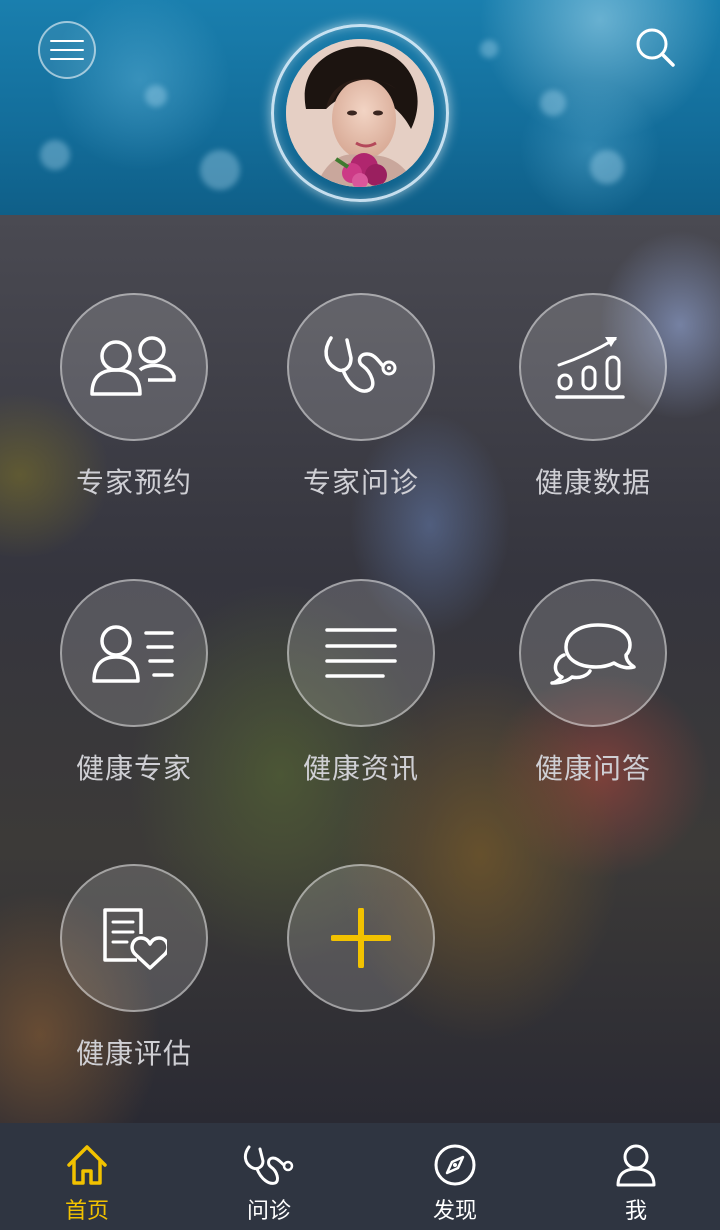 The width and height of the screenshot is (720, 1230). I want to click on grid-item-label: 健康评估, so click(133, 1053).